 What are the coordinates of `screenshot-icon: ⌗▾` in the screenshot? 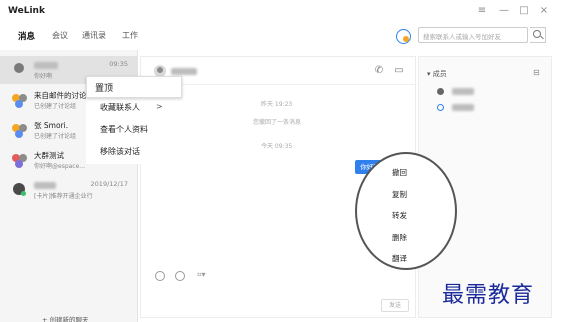 It's located at (201, 275).